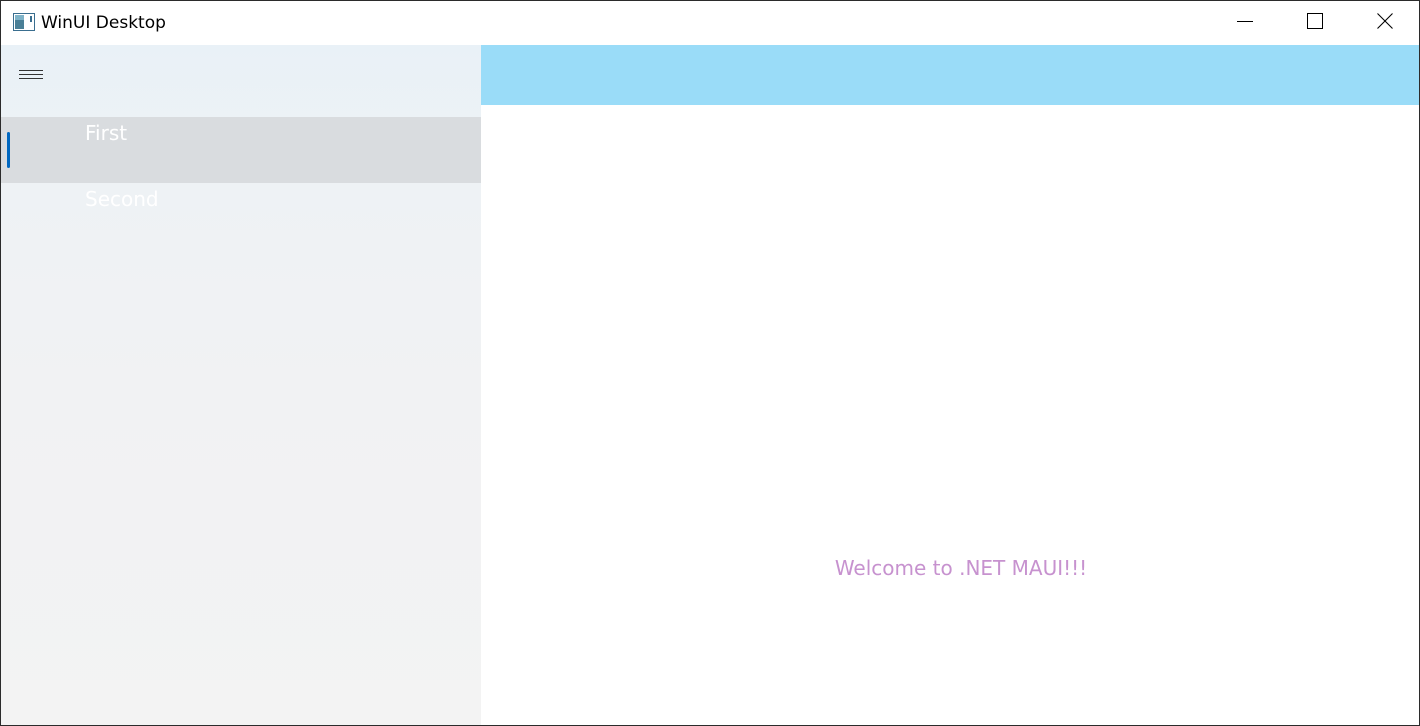 The image size is (1420, 726). Describe the element at coordinates (122, 199) in the screenshot. I see `nav-item-label: Second` at that location.